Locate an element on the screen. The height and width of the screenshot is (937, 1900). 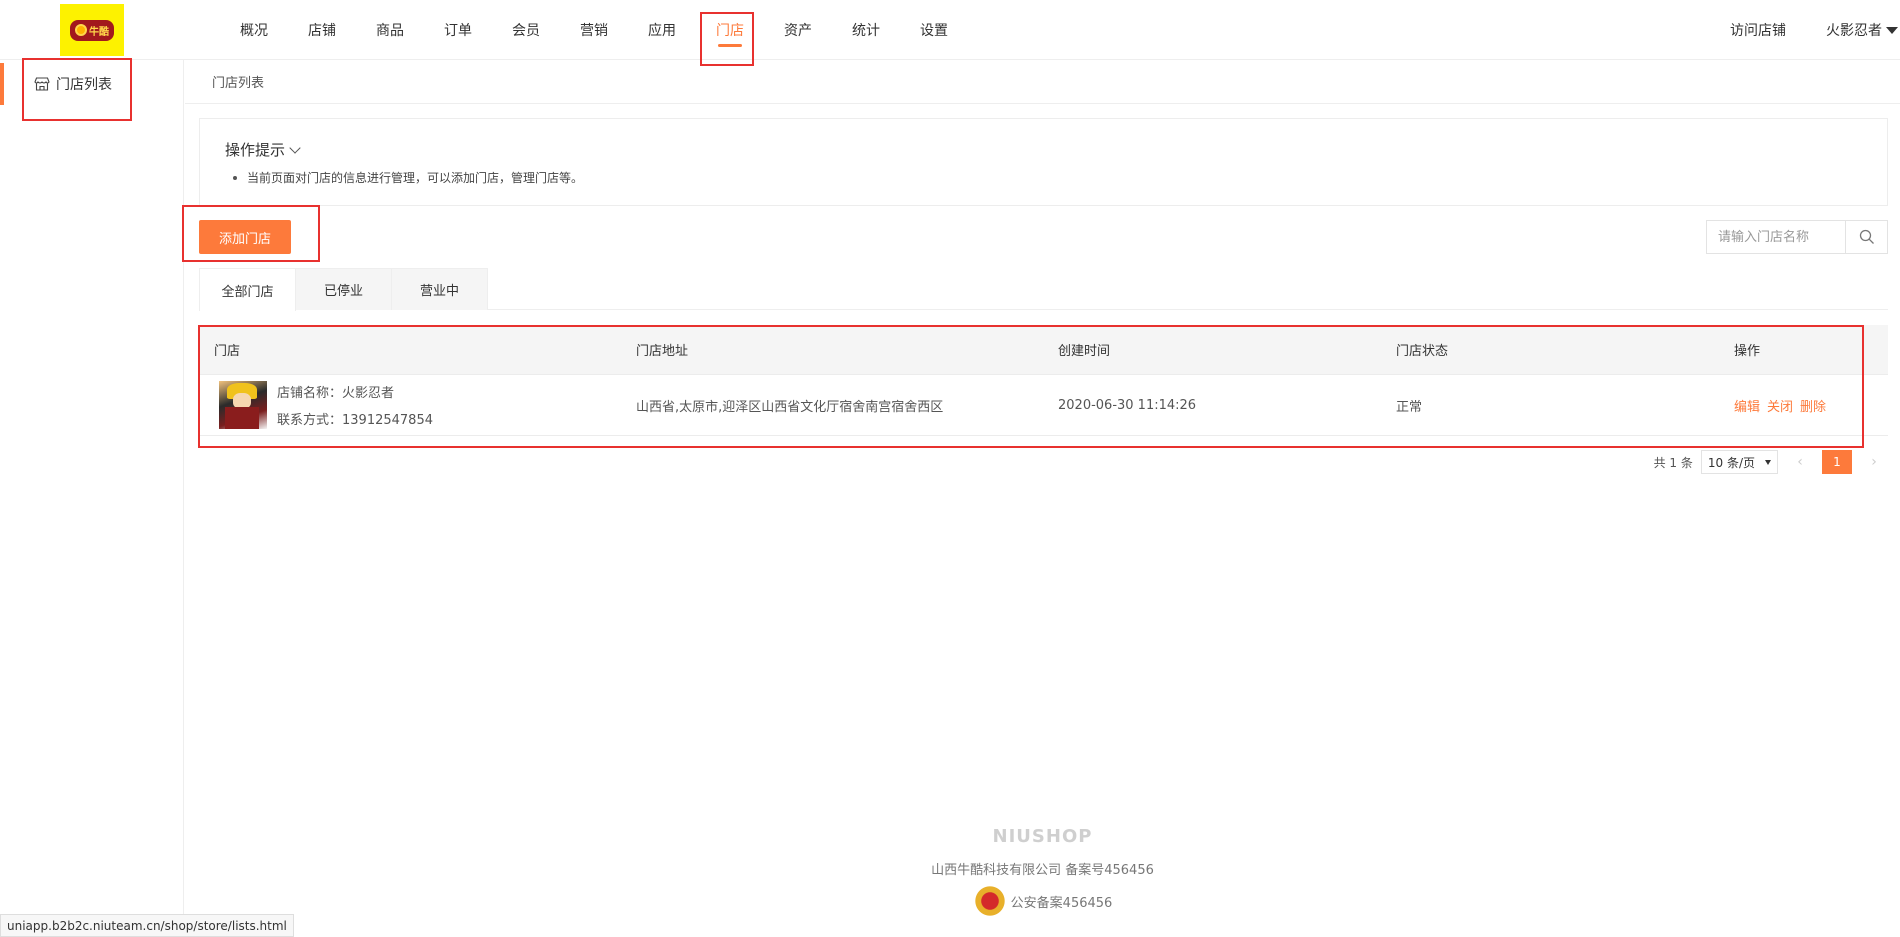
nav-label: 营销 is located at coordinates (594, 31).